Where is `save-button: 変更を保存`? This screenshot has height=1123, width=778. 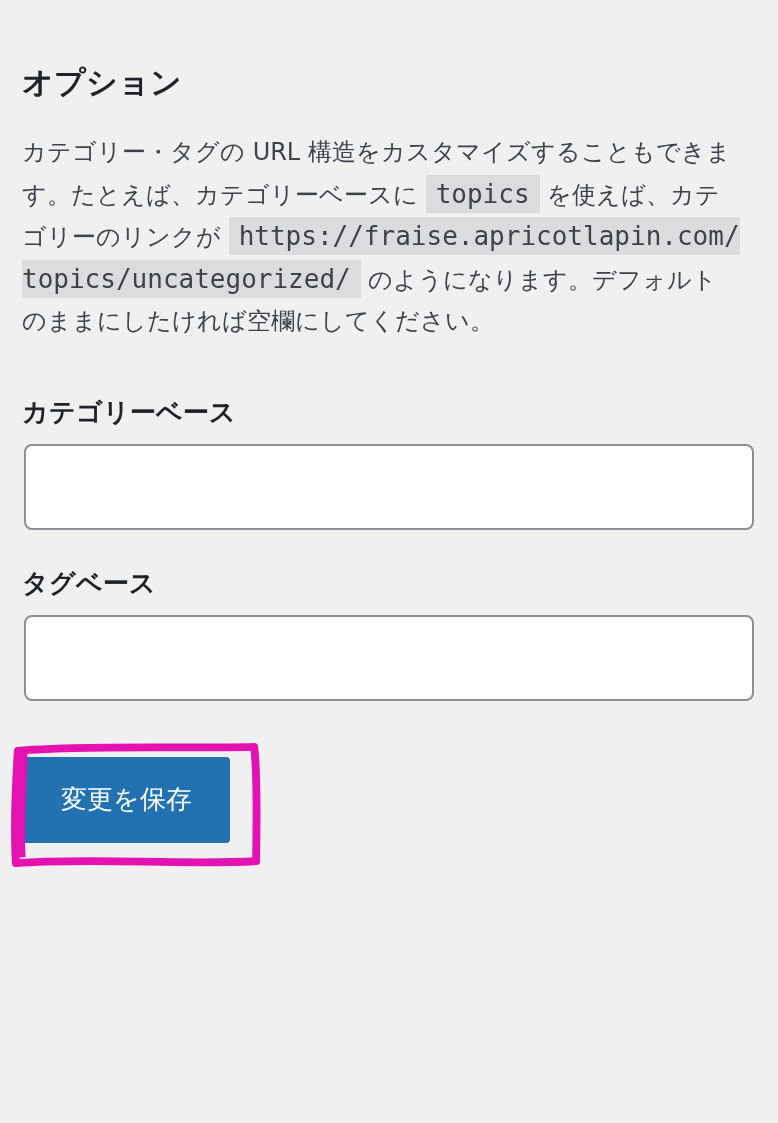 save-button: 変更を保存 is located at coordinates (126, 799).